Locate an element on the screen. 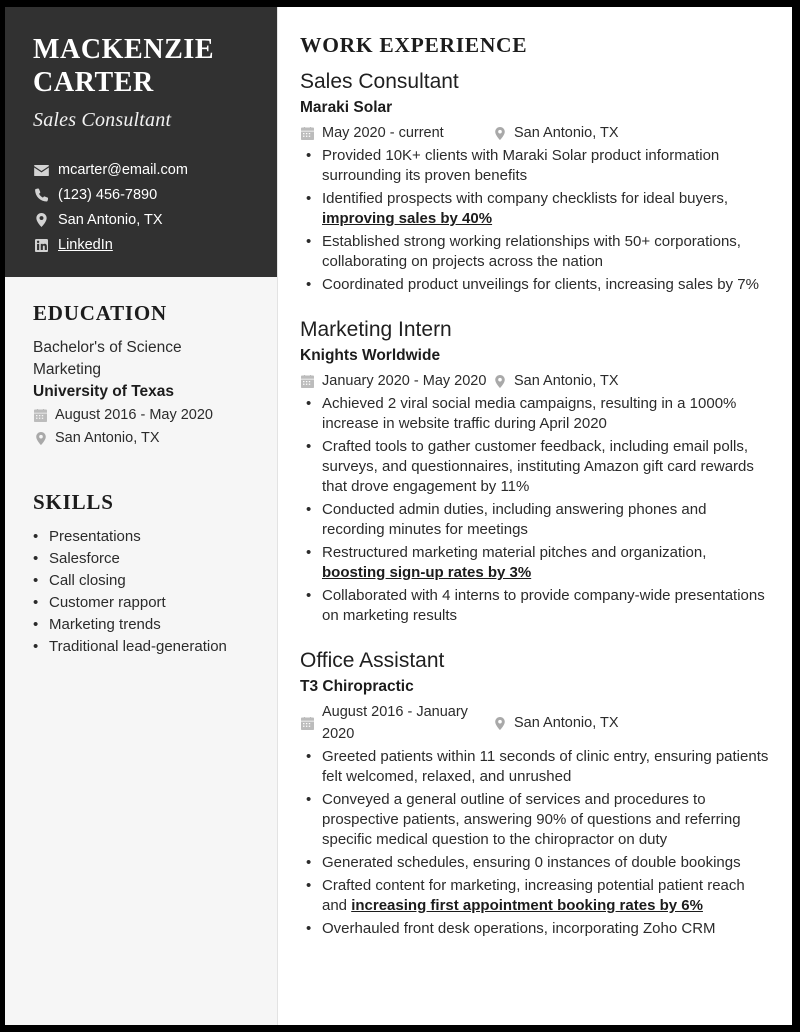  list-item: • Presentations is located at coordinates (141, 537).